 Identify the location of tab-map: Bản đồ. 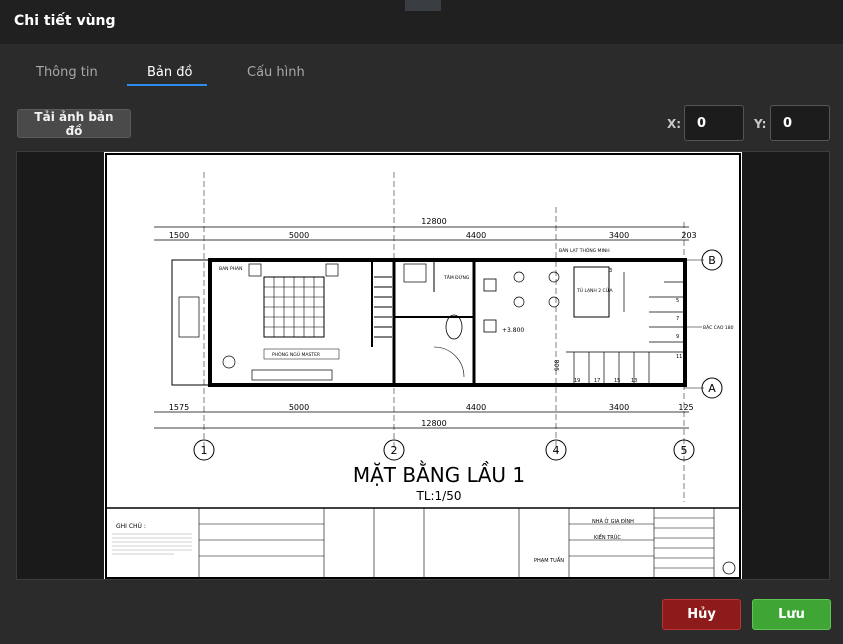
(169, 72).